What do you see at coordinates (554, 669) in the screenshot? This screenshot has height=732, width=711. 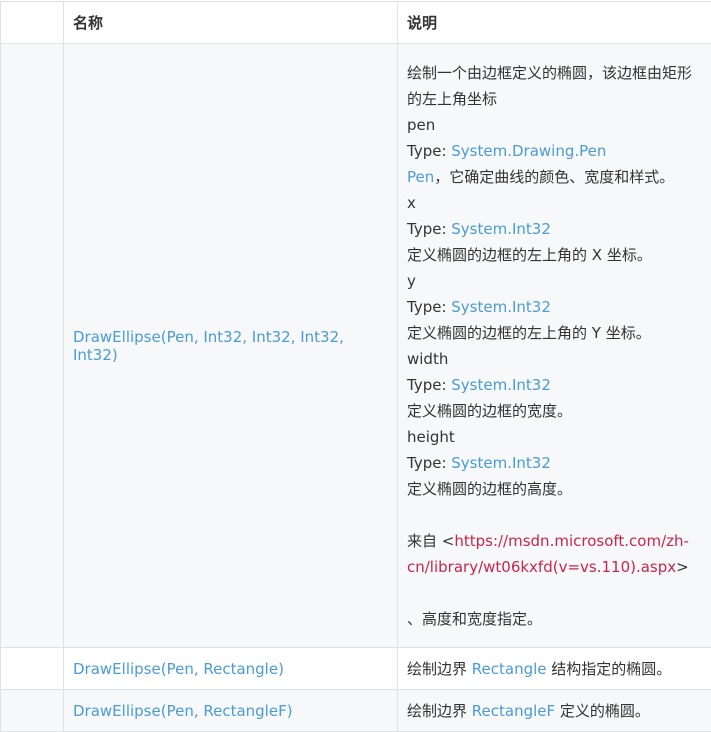 I see `description-cell: 绘制边界 Rectangle 结构指定的椭圆。` at bounding box center [554, 669].